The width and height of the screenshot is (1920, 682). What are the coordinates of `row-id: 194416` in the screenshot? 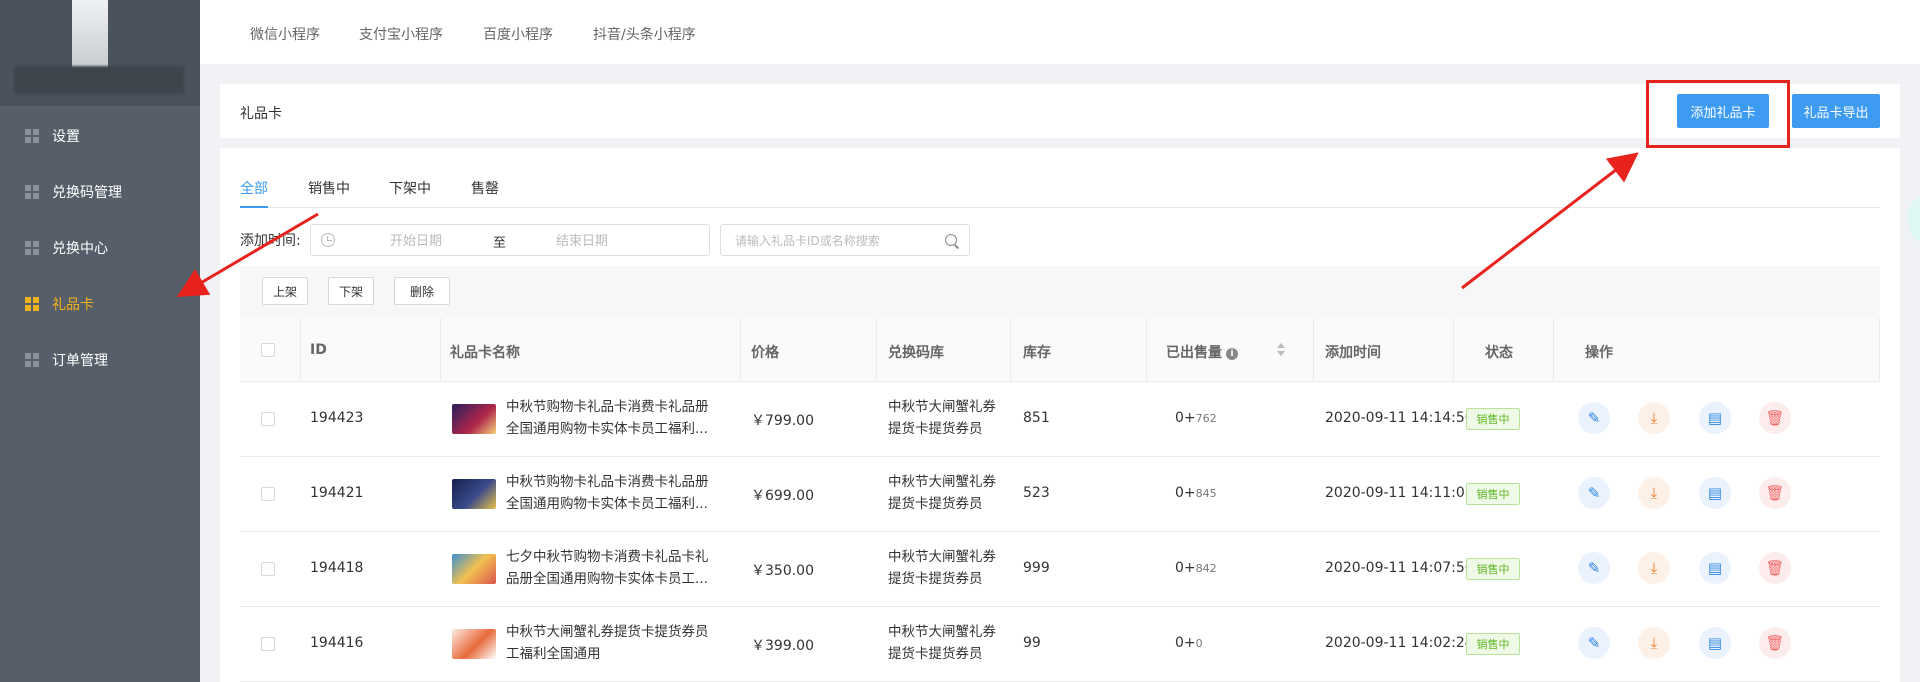 It's located at (337, 643).